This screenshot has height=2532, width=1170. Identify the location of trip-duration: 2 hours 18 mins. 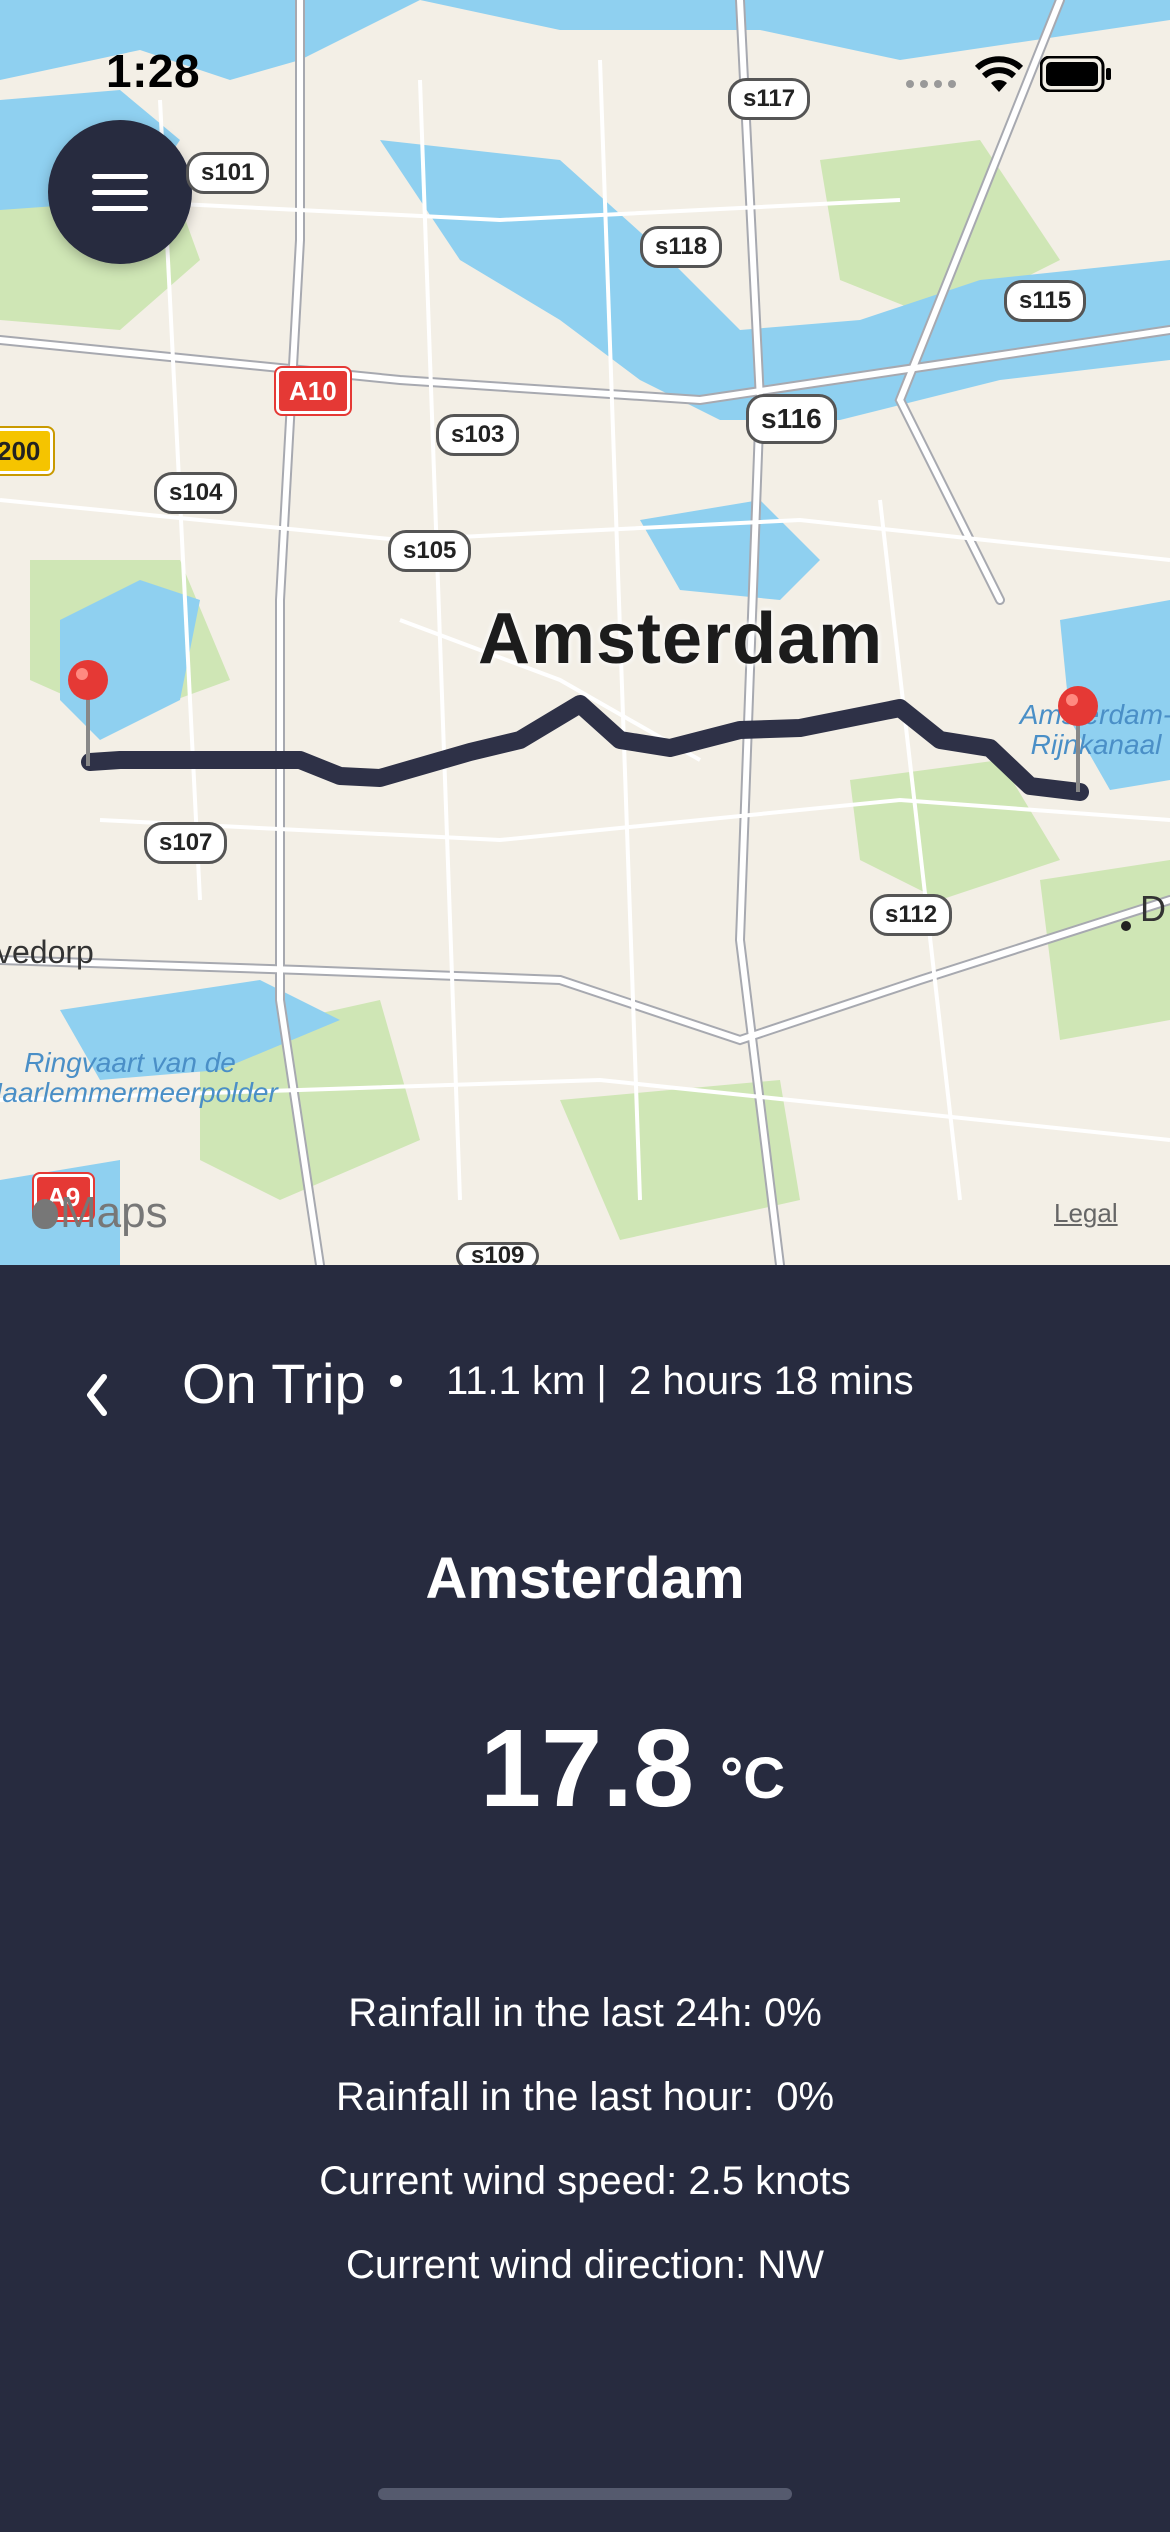
(771, 1381).